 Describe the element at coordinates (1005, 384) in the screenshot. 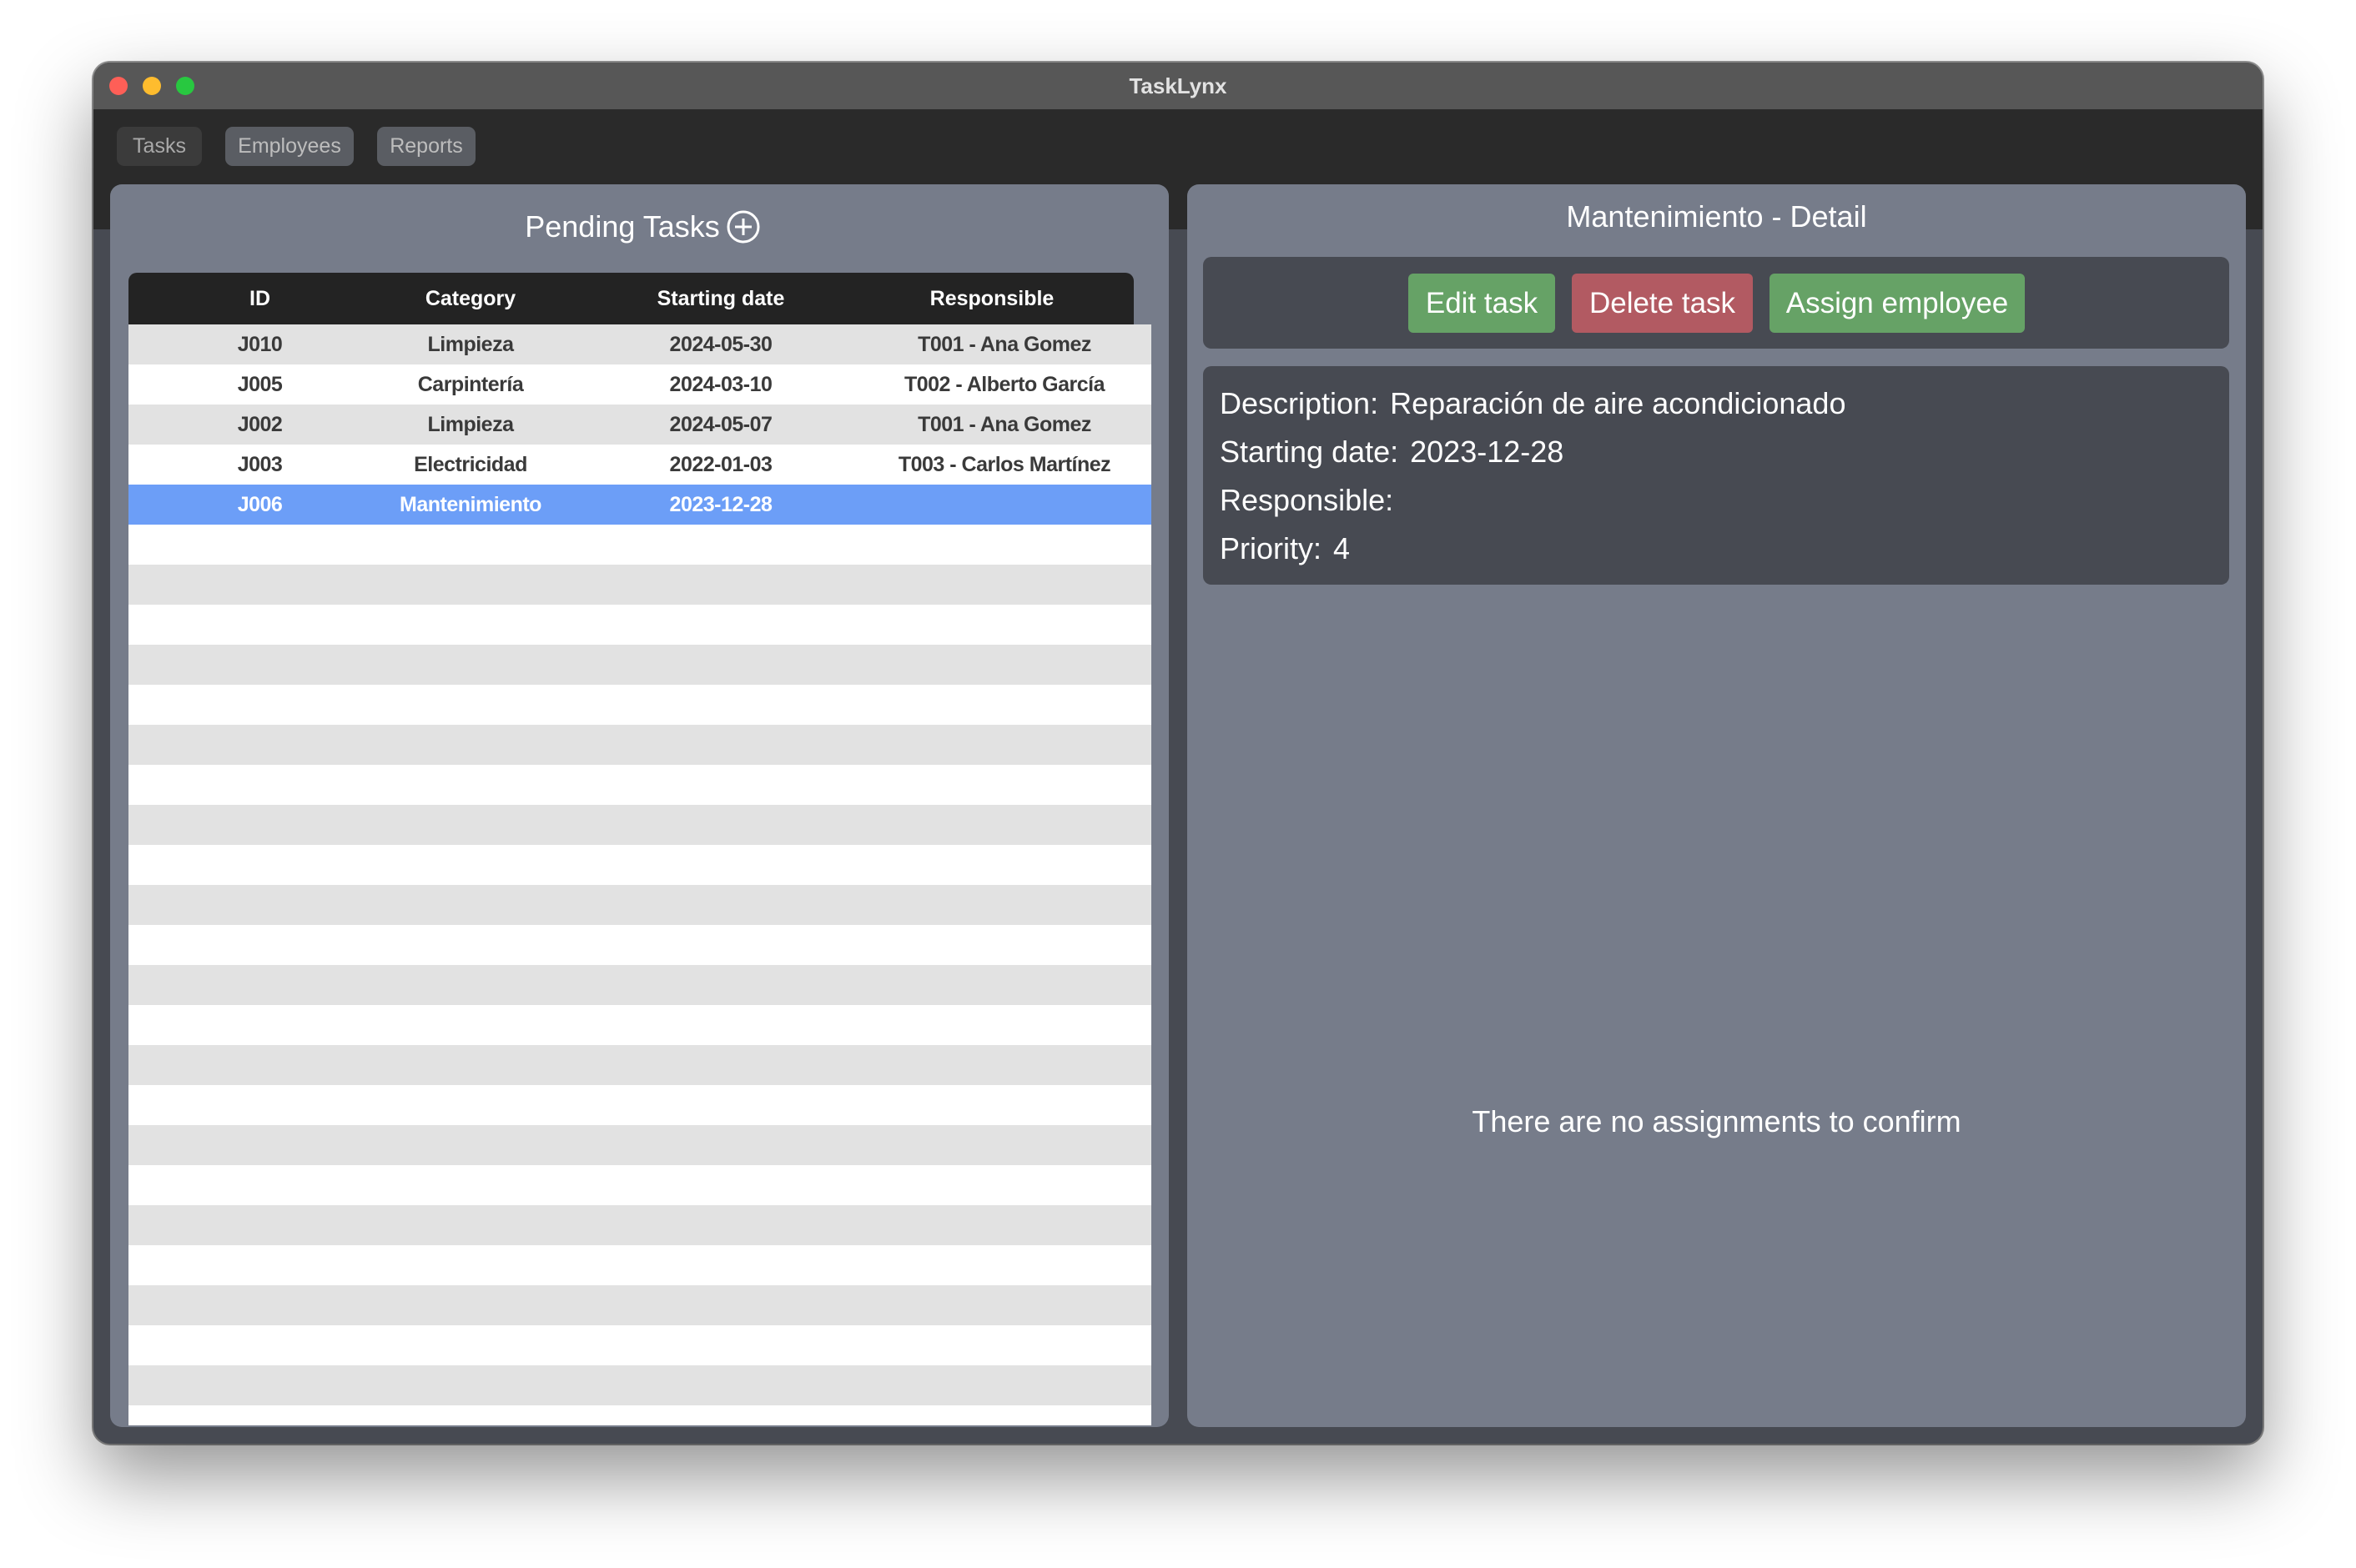

I see `cell-responsible: T002 - Alberto García` at that location.